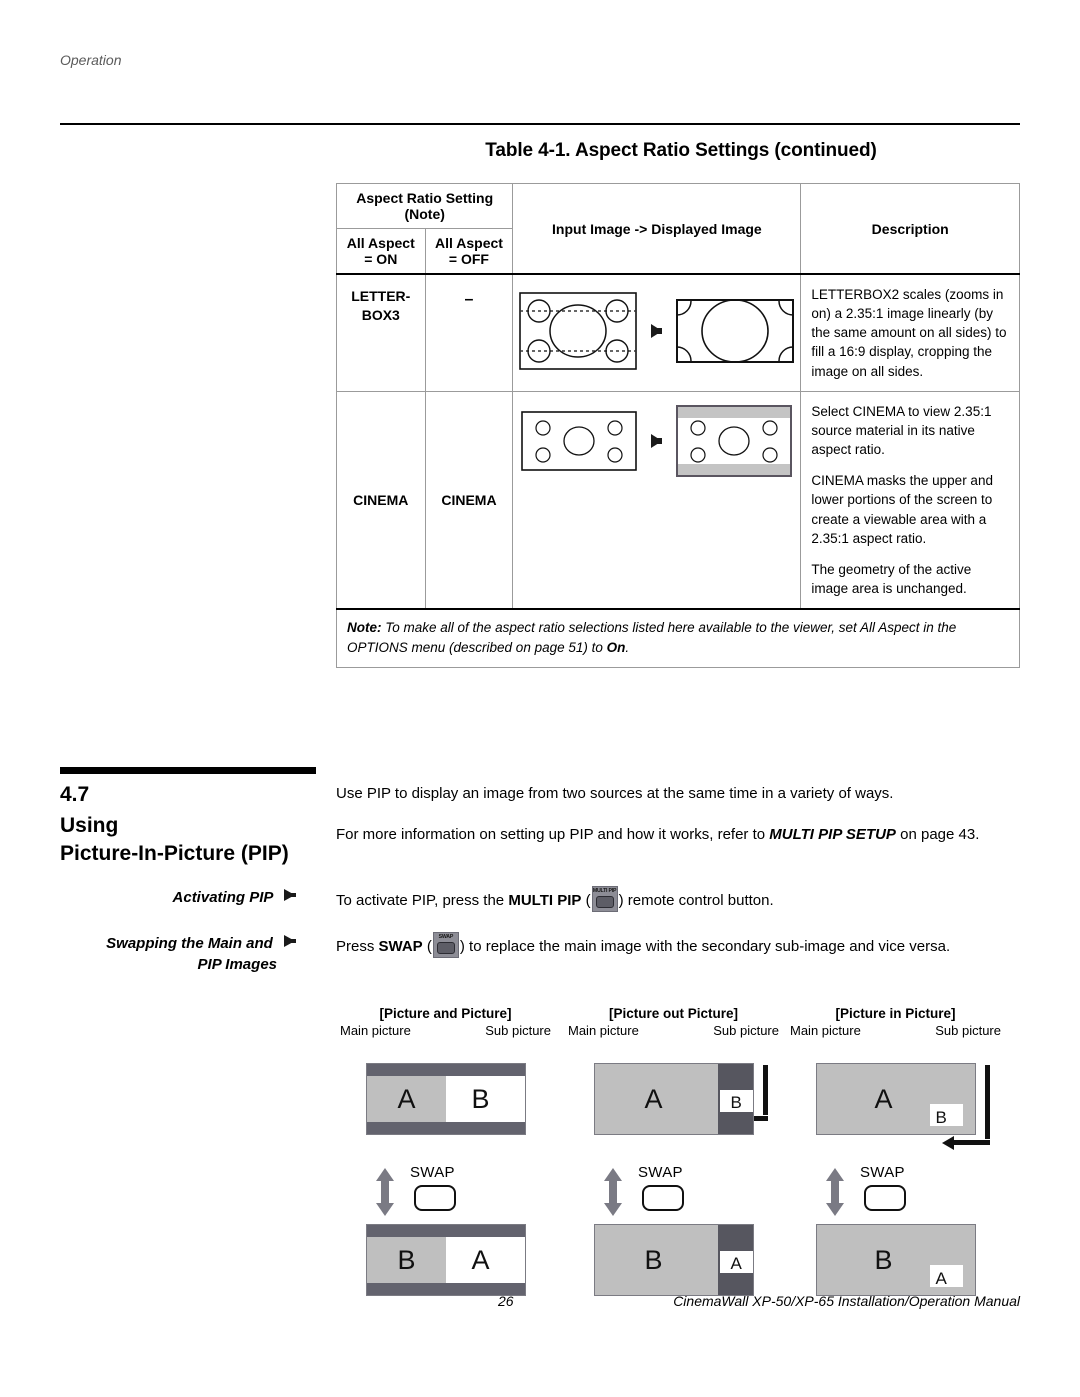 This screenshot has width=1080, height=1397. I want to click on note-period: ., so click(627, 647).